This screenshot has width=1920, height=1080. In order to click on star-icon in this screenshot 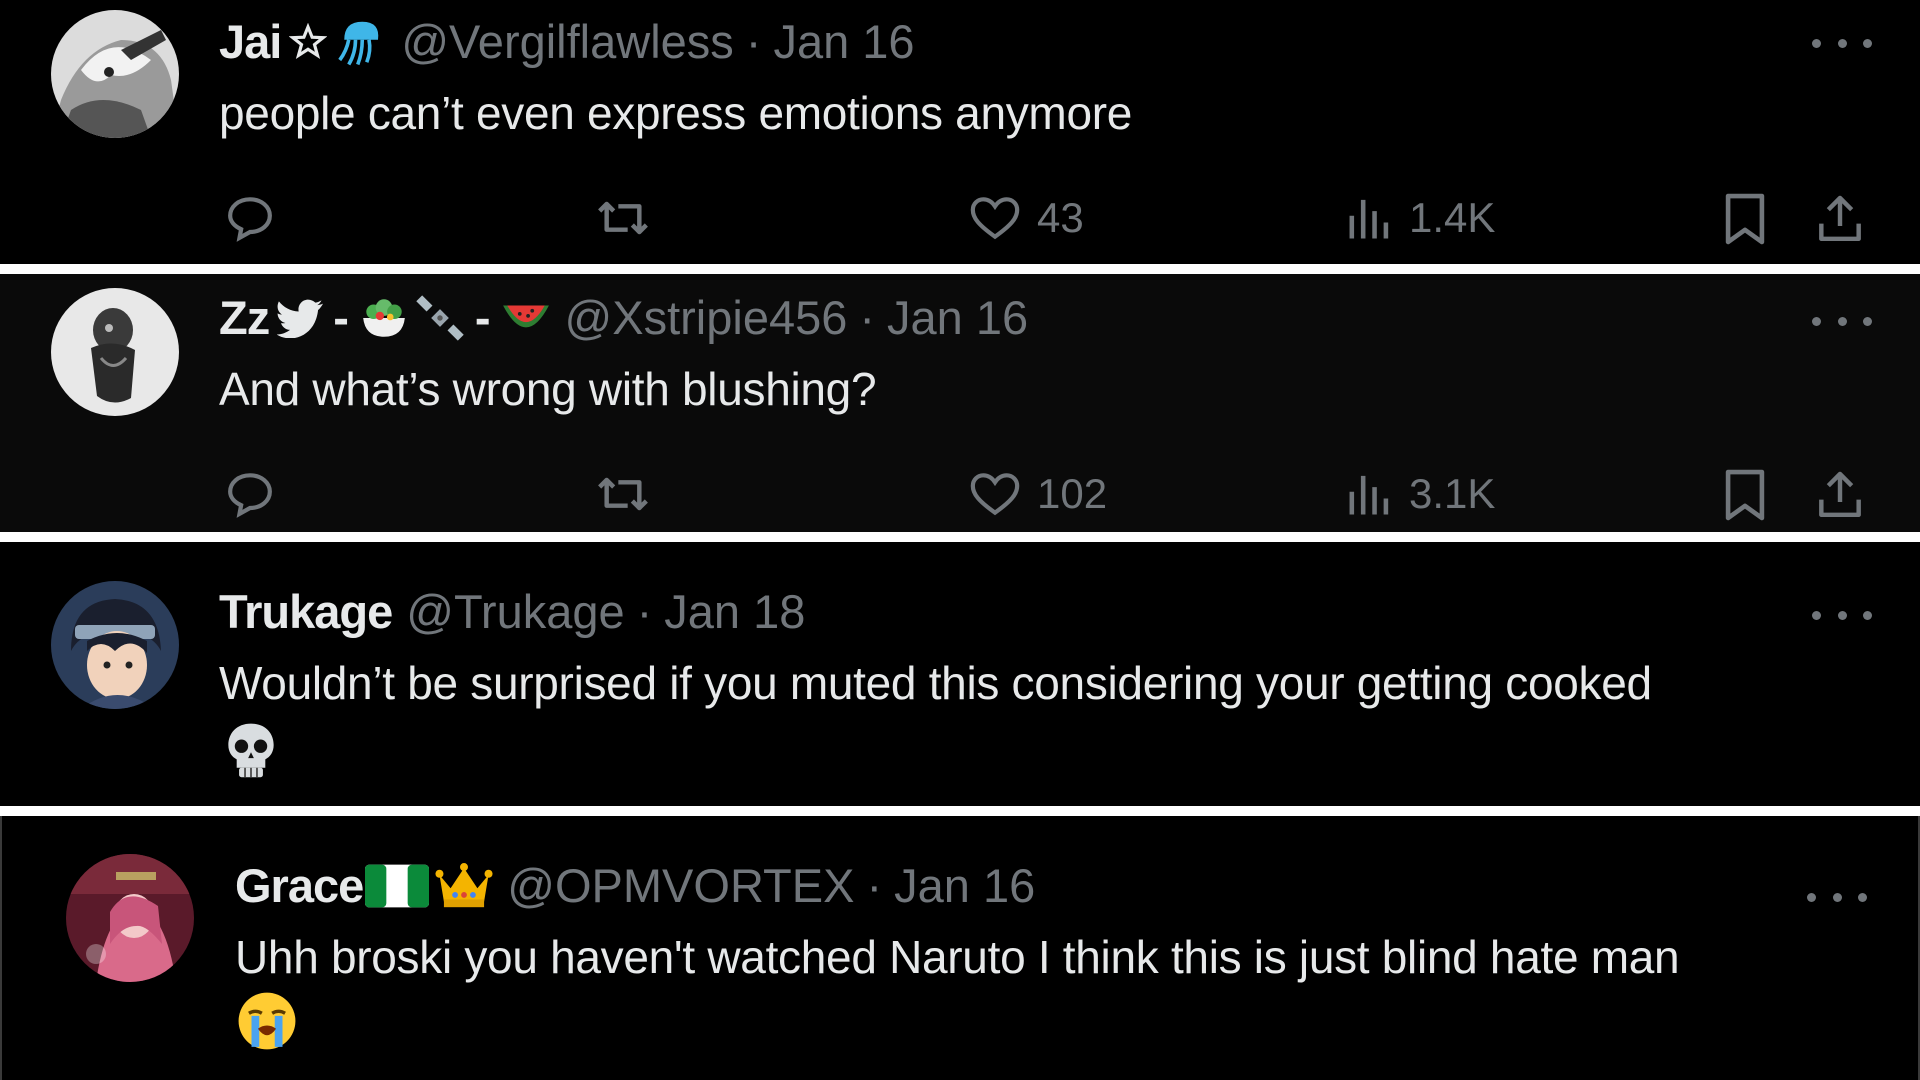, I will do `click(308, 41)`.